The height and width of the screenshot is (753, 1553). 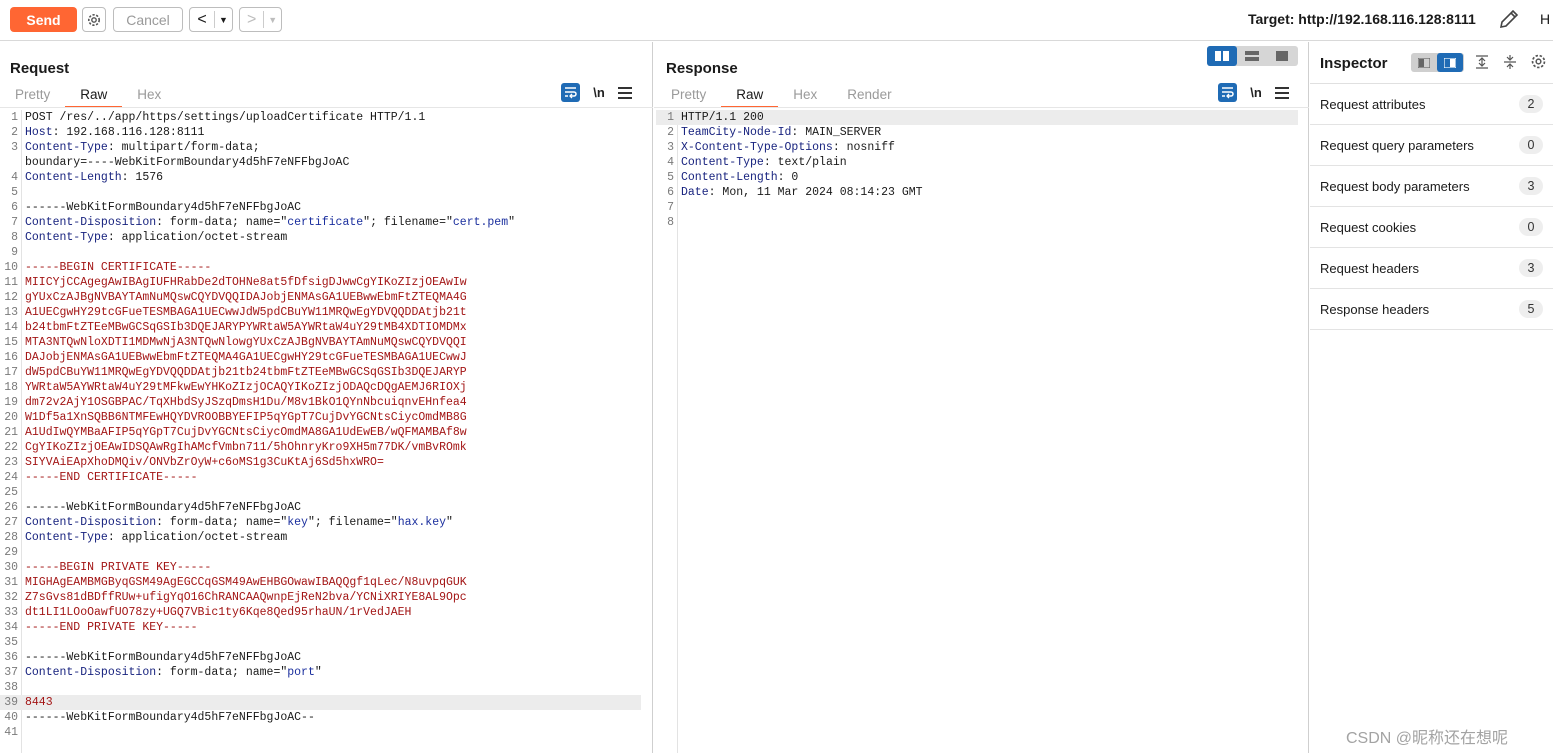 I want to click on line-number: 41, so click(x=11, y=732).